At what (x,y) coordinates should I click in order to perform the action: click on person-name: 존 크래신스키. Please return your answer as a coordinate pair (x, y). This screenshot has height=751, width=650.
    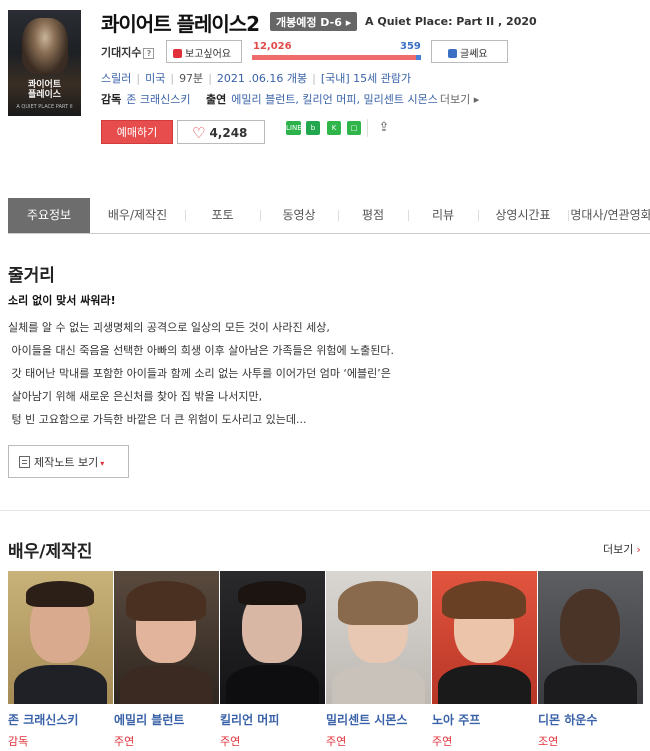
    Looking at the image, I should click on (60, 719).